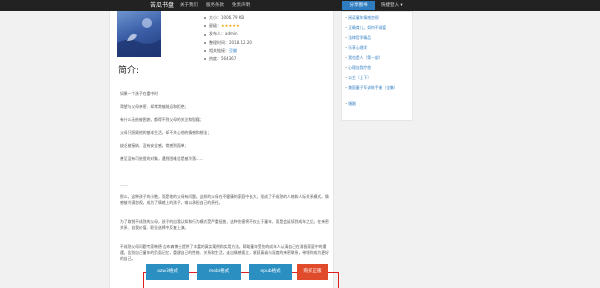 The height and width of the screenshot is (288, 600). What do you see at coordinates (268, 59) in the screenshot?
I see `meta-popularity: 热度：564367` at bounding box center [268, 59].